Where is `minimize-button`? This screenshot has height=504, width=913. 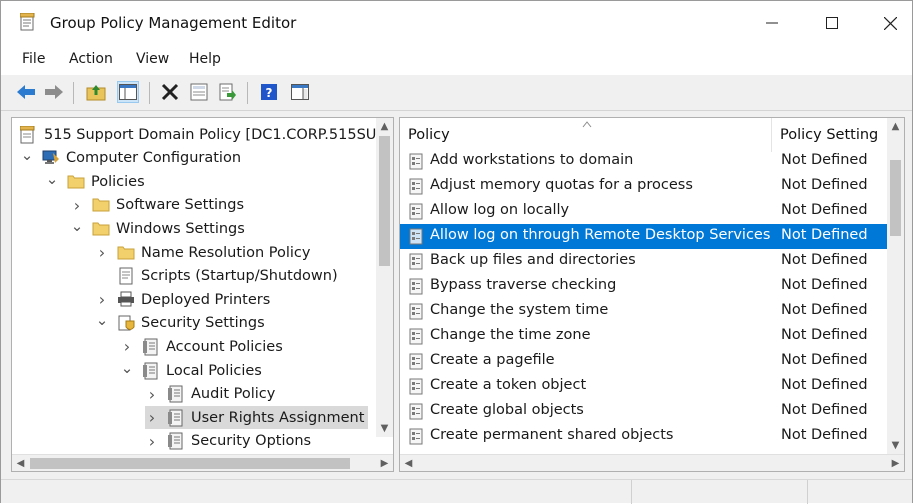 minimize-button is located at coordinates (772, 23).